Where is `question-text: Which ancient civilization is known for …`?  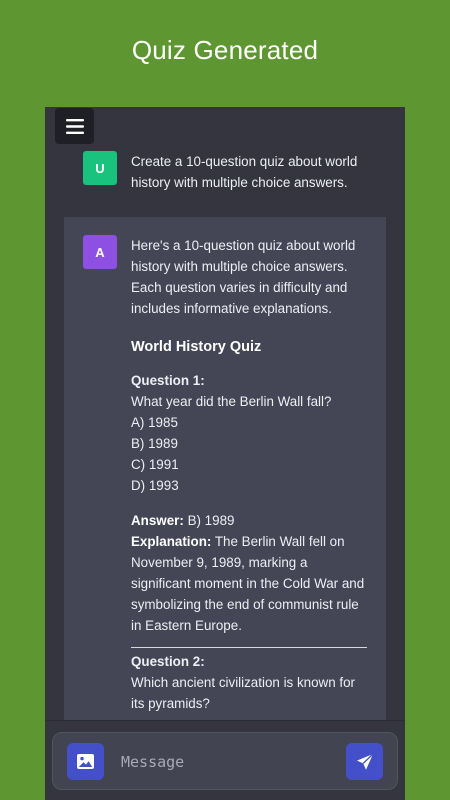 question-text: Which ancient civilization is known for … is located at coordinates (243, 693).